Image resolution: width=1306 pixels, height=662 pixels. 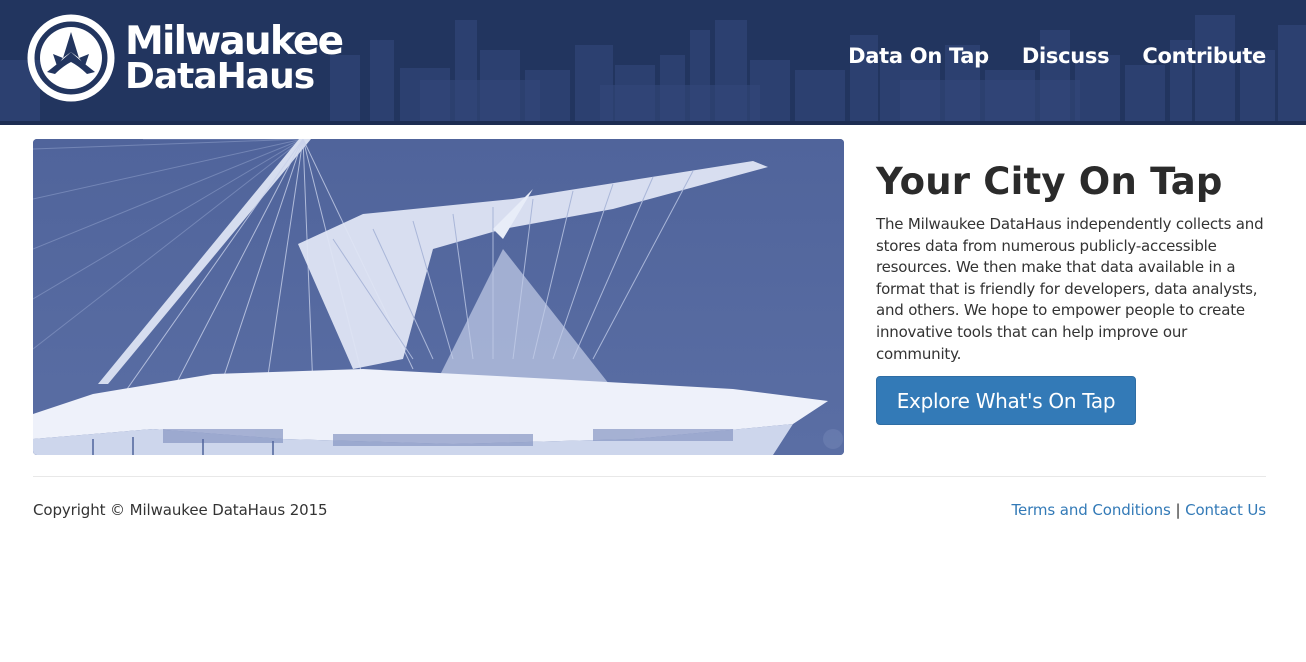 What do you see at coordinates (220, 76) in the screenshot?
I see `logo-text-line2: DataHaus` at bounding box center [220, 76].